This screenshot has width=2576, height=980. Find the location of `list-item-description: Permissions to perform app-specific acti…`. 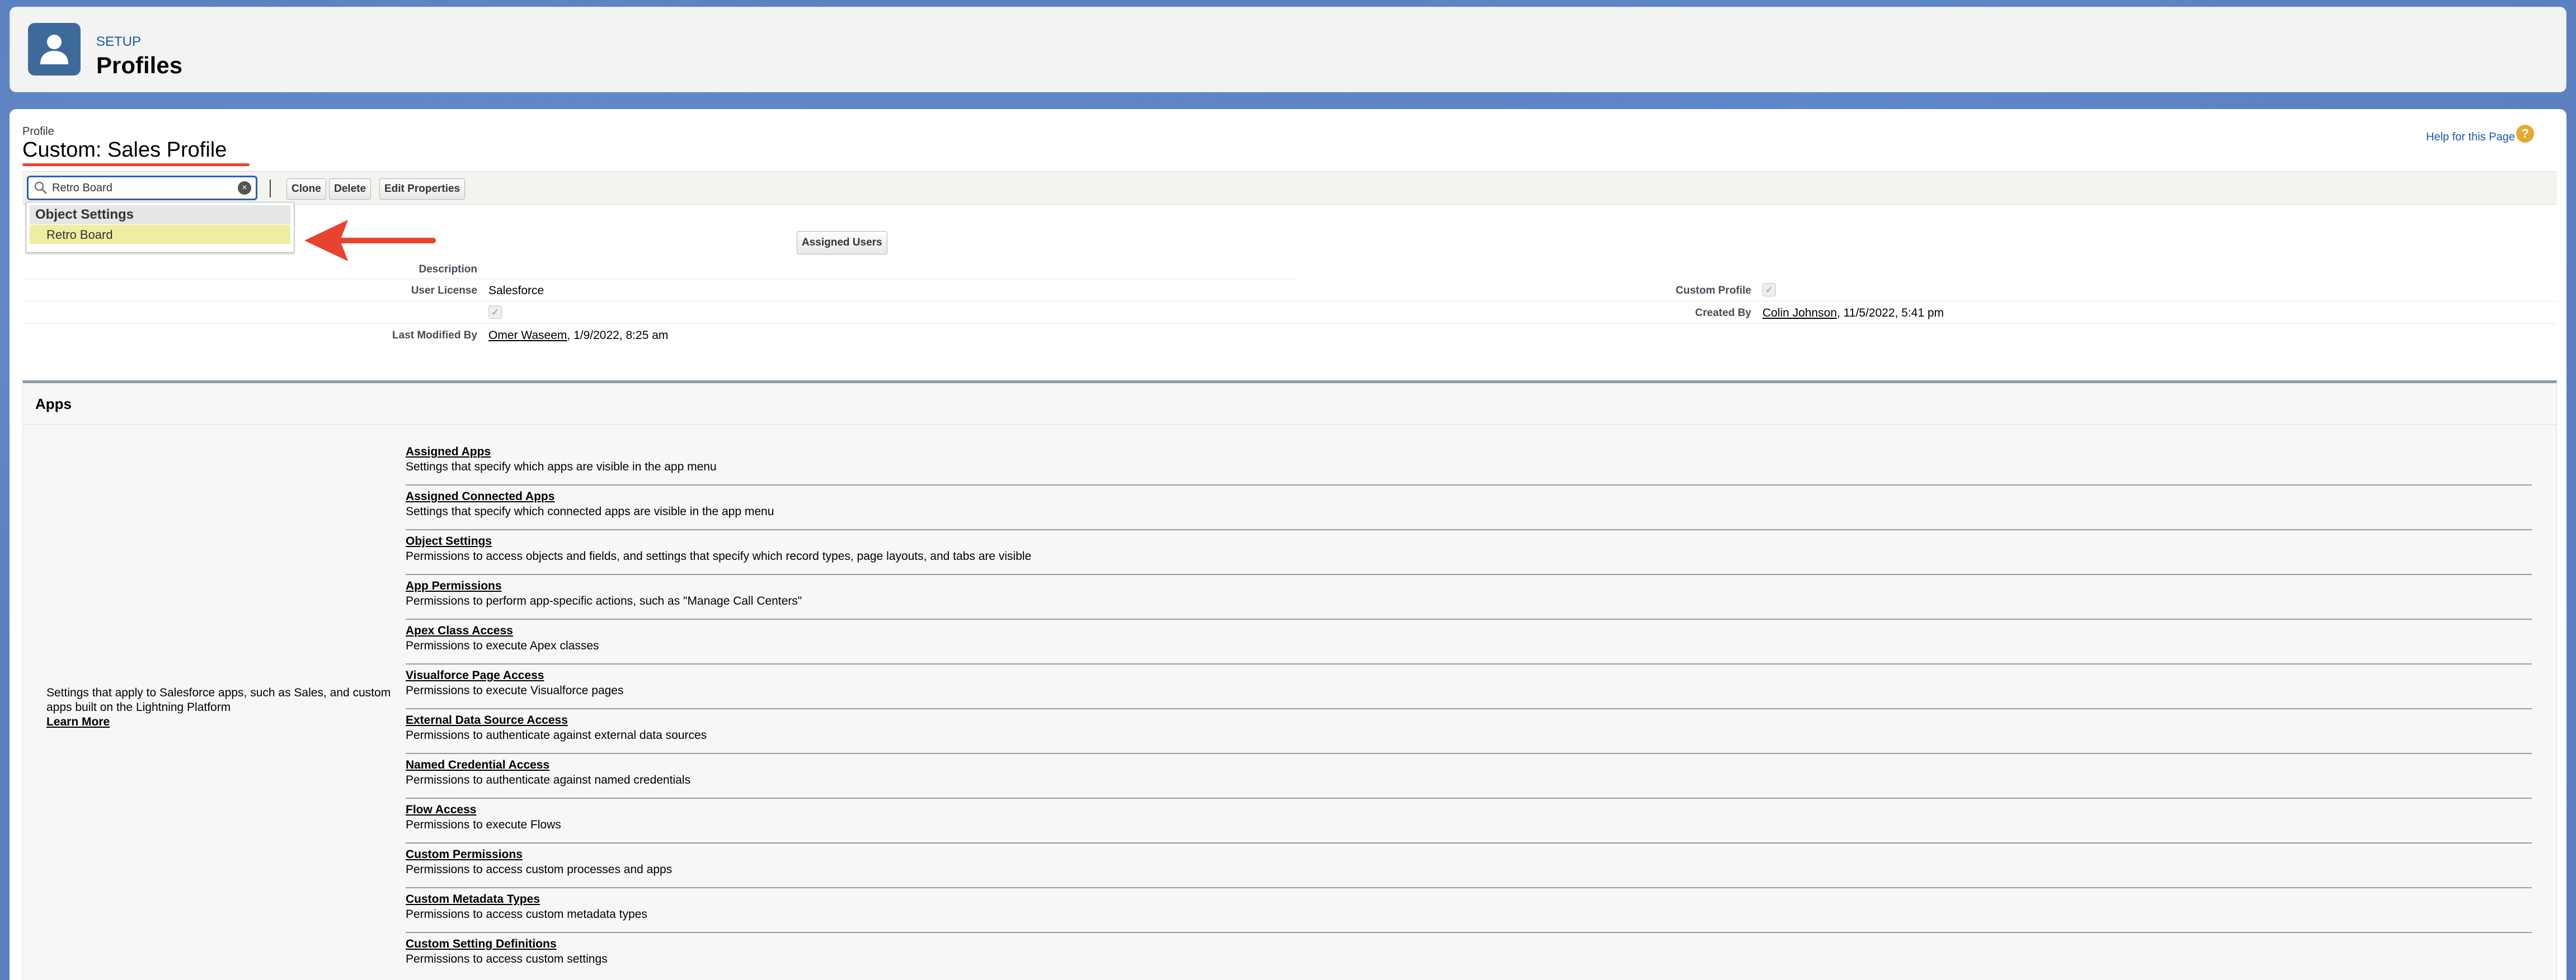

list-item-description: Permissions to perform app-specific acti… is located at coordinates (604, 601).